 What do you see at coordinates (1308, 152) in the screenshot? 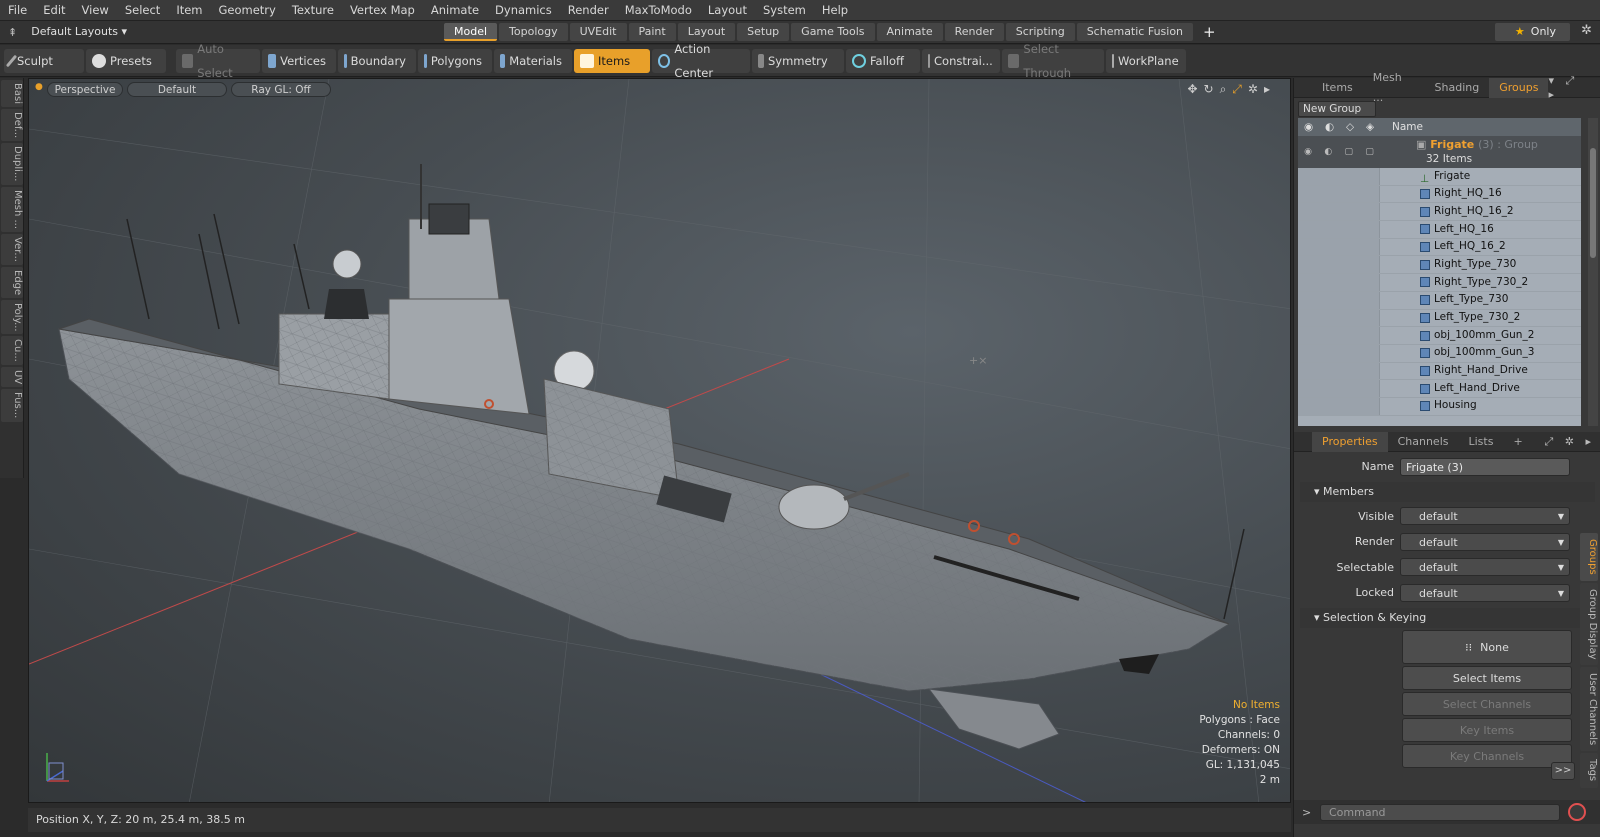
I see `group-eye-icon: ◉` at bounding box center [1308, 152].